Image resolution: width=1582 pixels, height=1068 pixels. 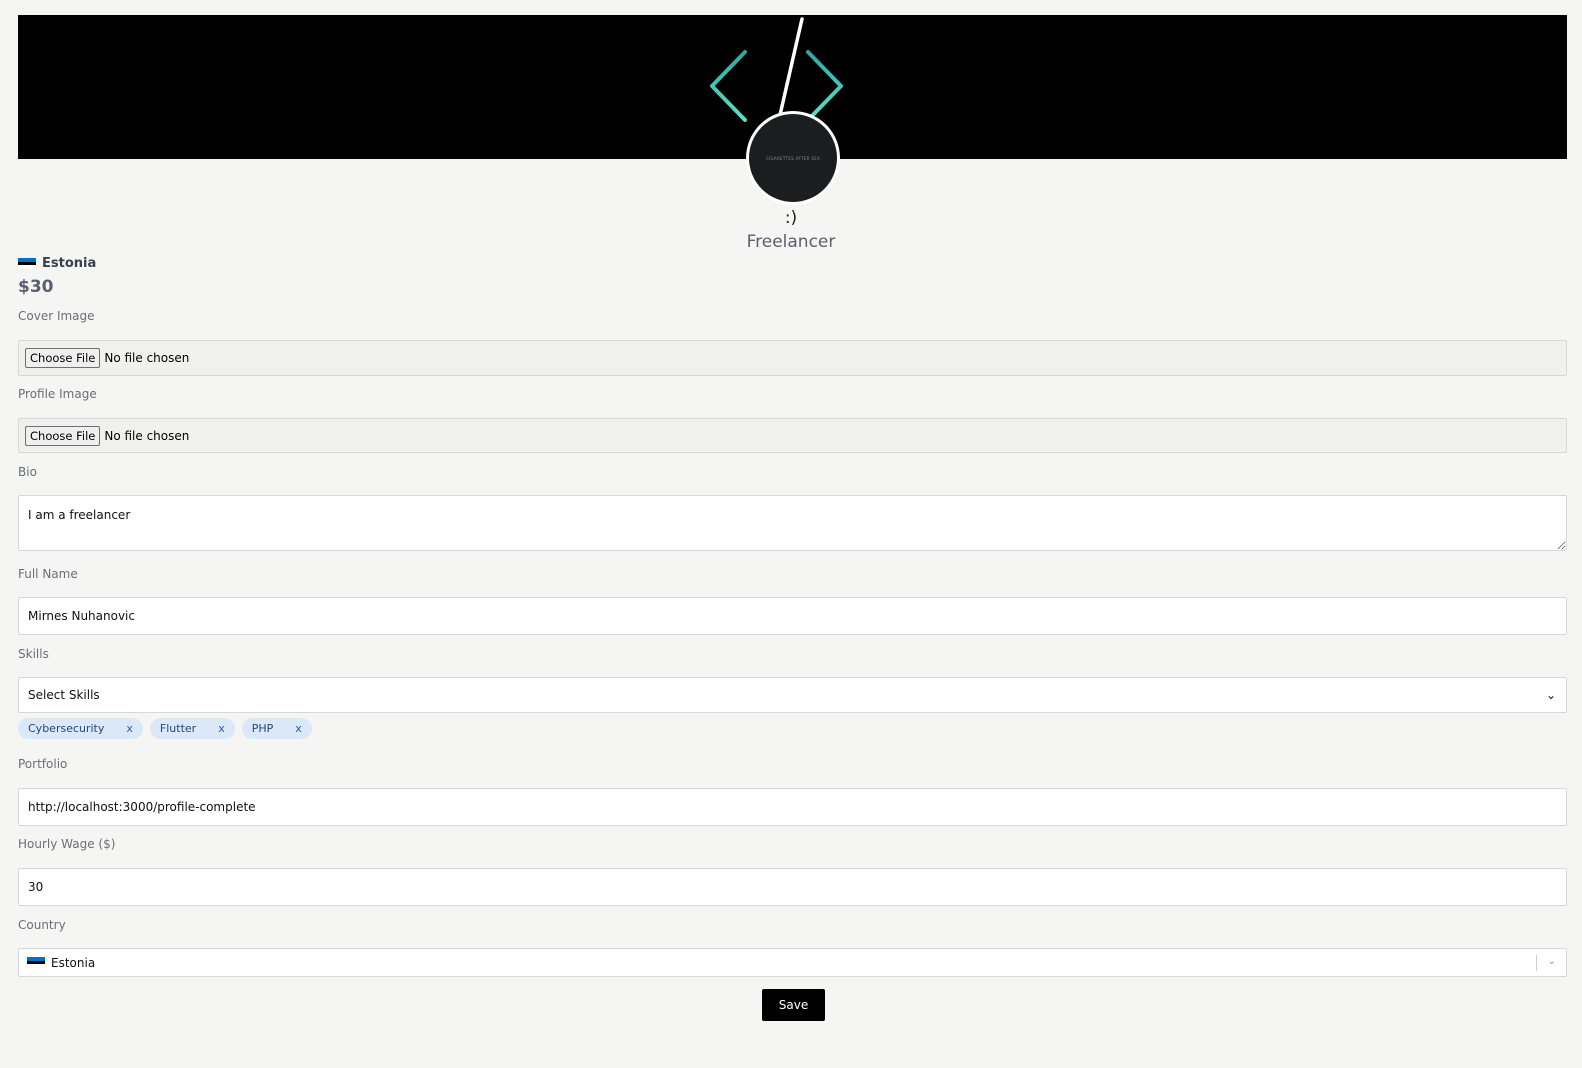 I want to click on profile-image-input: Choose File No file chosen, so click(x=792, y=435).